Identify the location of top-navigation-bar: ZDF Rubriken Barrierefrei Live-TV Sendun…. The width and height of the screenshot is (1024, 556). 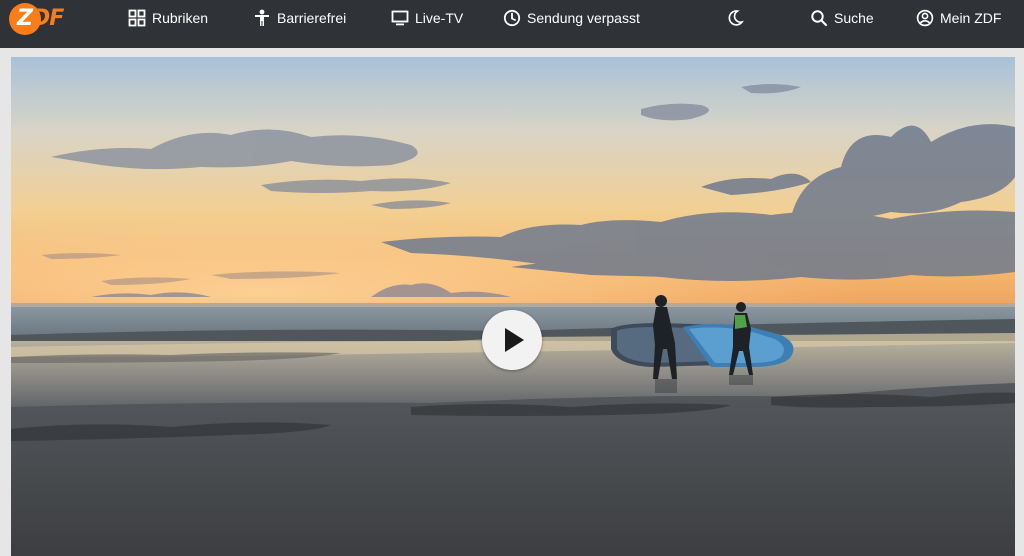
(512, 24).